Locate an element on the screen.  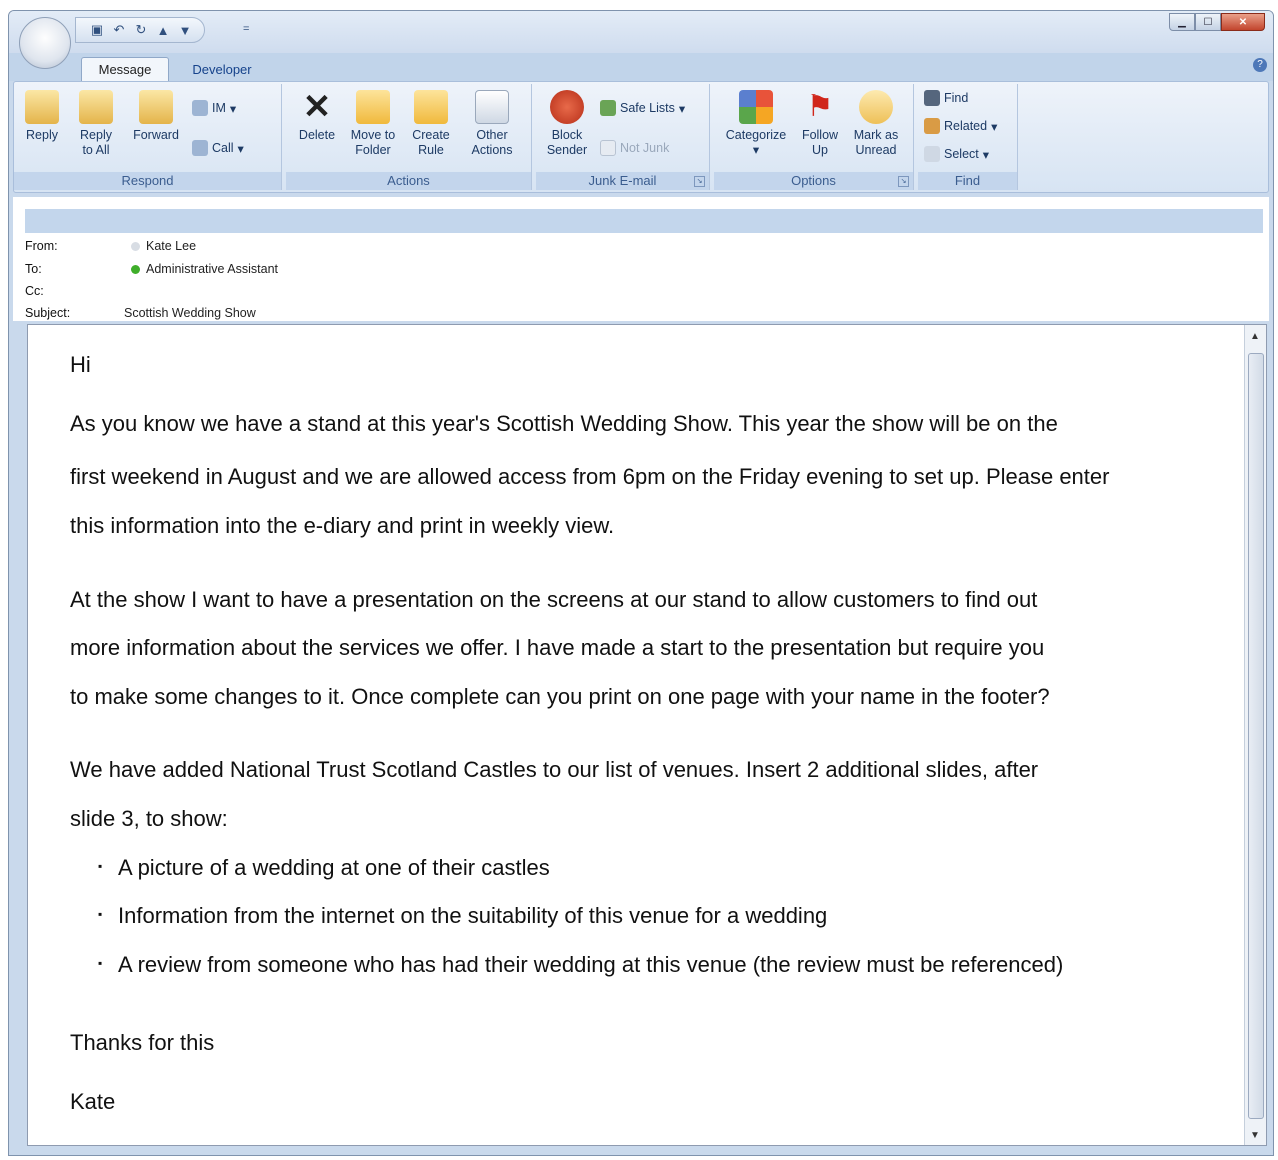
reply-icon is located at coordinates (42, 107).